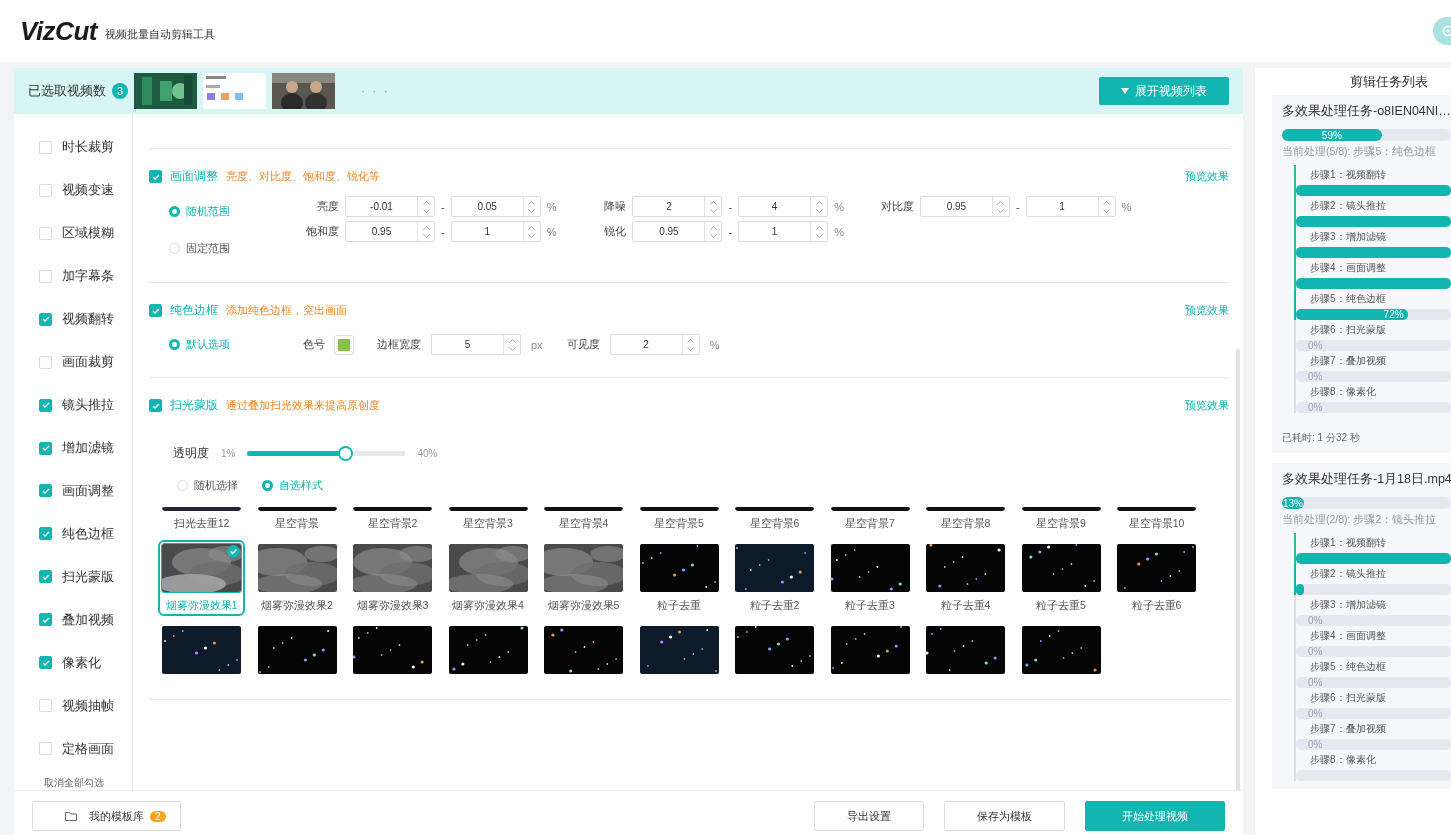 The height and width of the screenshot is (835, 1451). What do you see at coordinates (67, 91) in the screenshot?
I see `selected-videos-label: 已选取视频数` at bounding box center [67, 91].